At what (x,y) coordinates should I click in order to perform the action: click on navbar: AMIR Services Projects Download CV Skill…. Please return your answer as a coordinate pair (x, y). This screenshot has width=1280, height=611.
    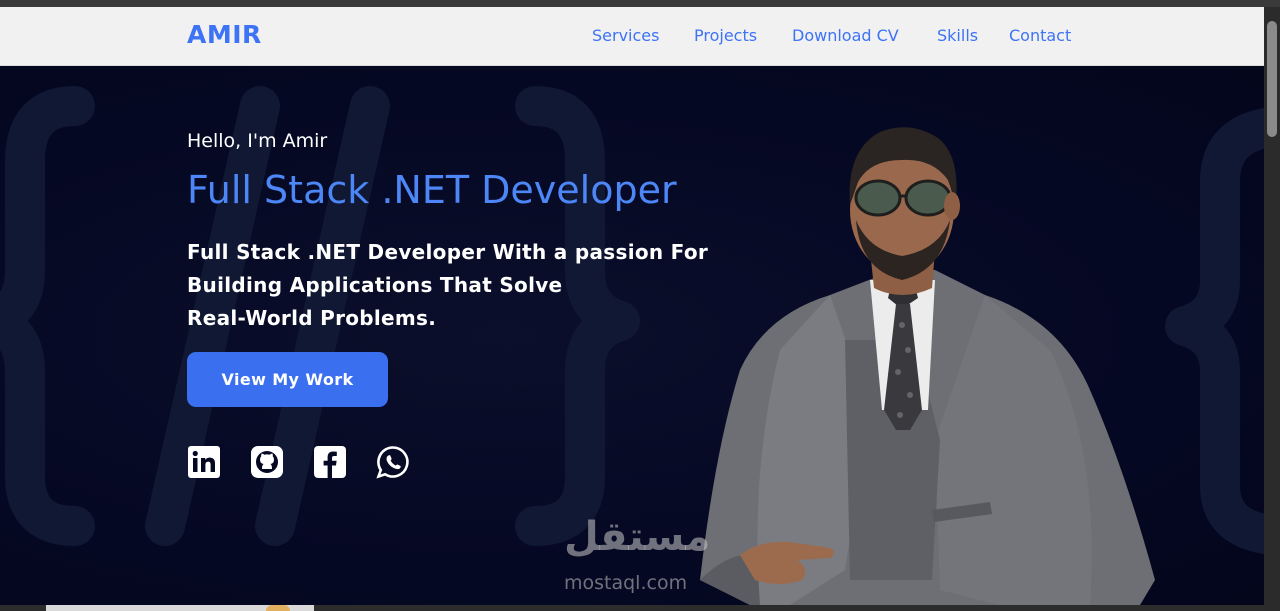
    Looking at the image, I should click on (632, 36).